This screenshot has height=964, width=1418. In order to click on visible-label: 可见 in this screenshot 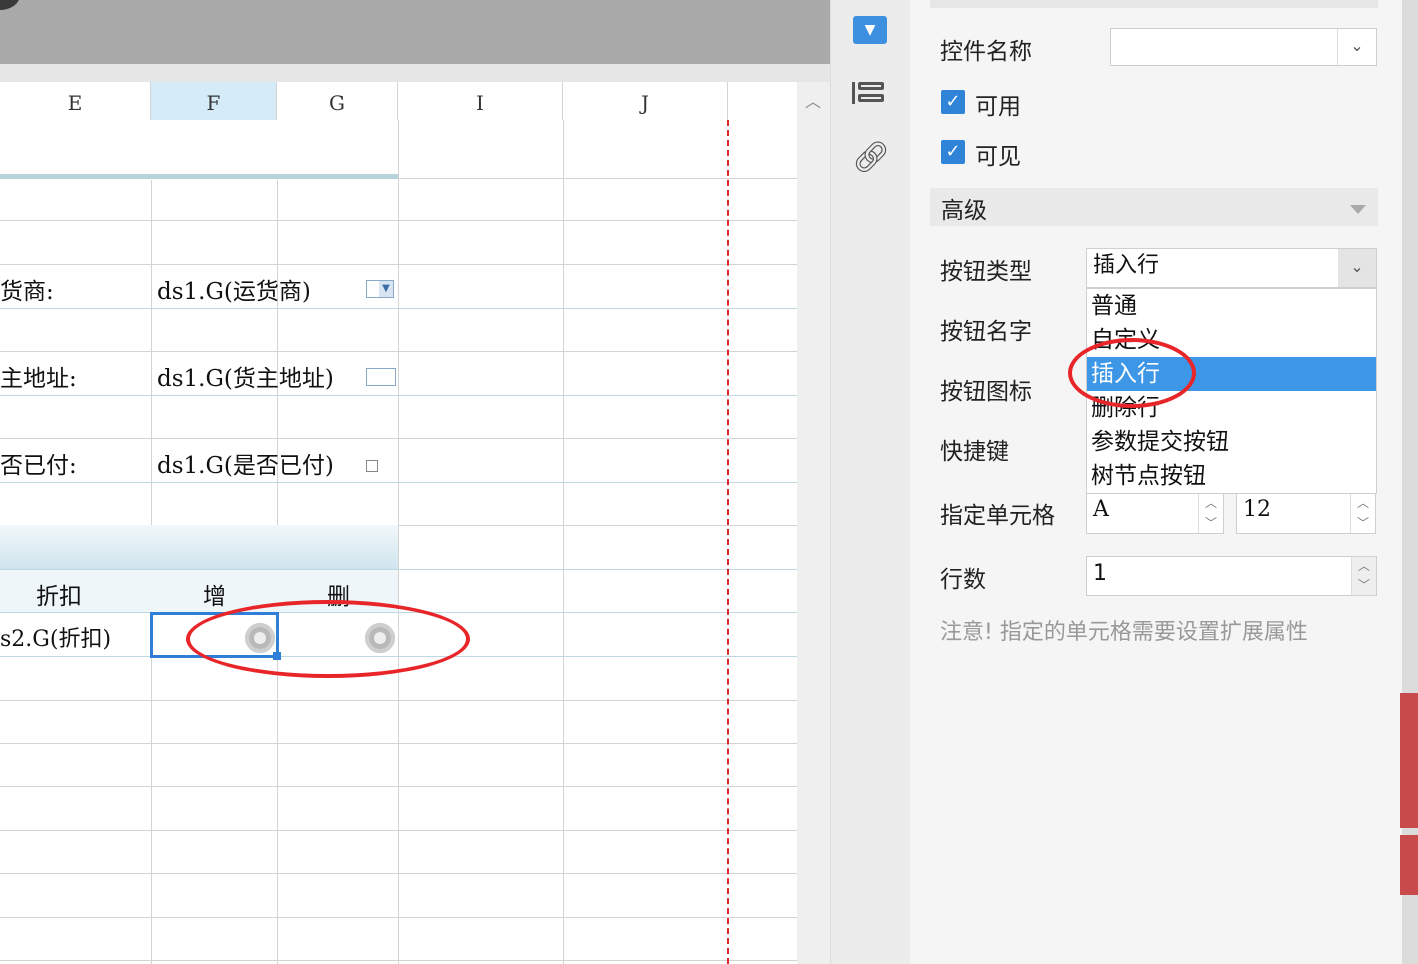, I will do `click(998, 157)`.